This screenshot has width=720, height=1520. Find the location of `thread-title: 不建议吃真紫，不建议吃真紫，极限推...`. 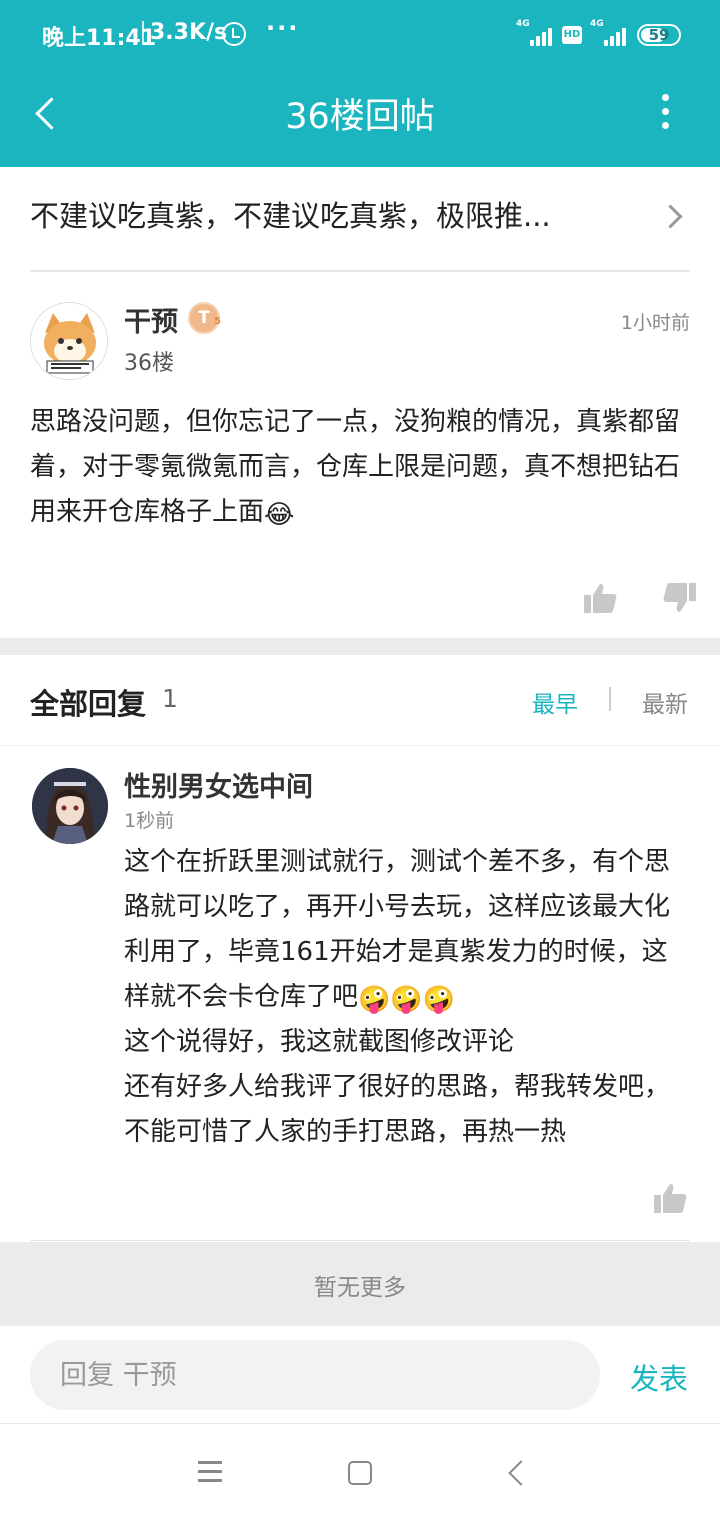

thread-title: 不建议吃真紫，不建议吃真紫，极限推... is located at coordinates (290, 216).